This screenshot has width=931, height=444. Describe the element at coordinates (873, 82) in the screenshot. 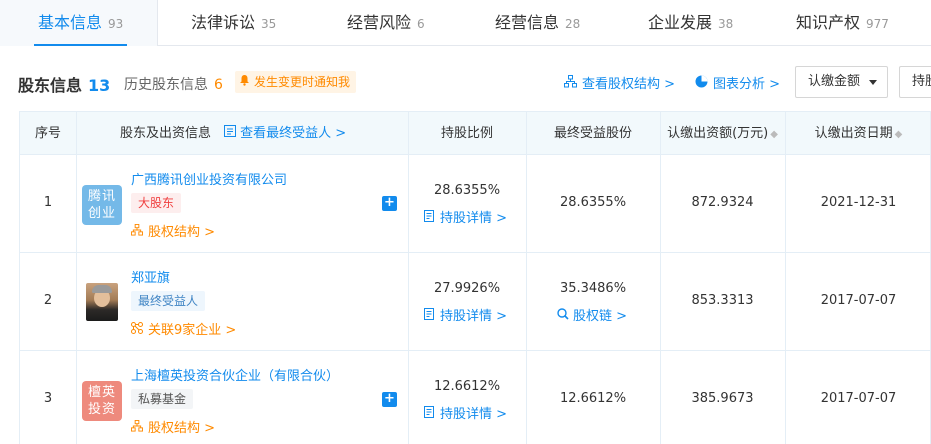

I see `chevron-down-icon` at that location.